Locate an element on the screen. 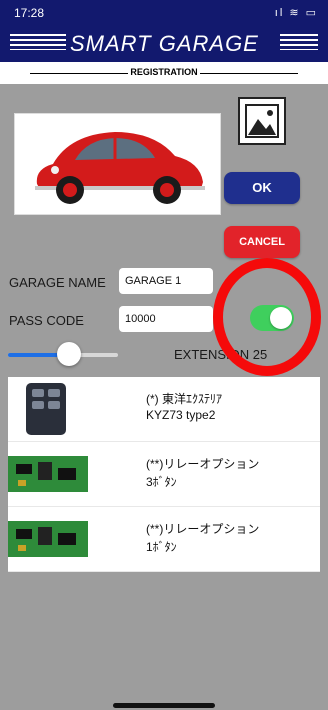 The image size is (328, 710). list-item: (**)リレーオプション 1ﾎﾞﾀﾝ is located at coordinates (164, 539).